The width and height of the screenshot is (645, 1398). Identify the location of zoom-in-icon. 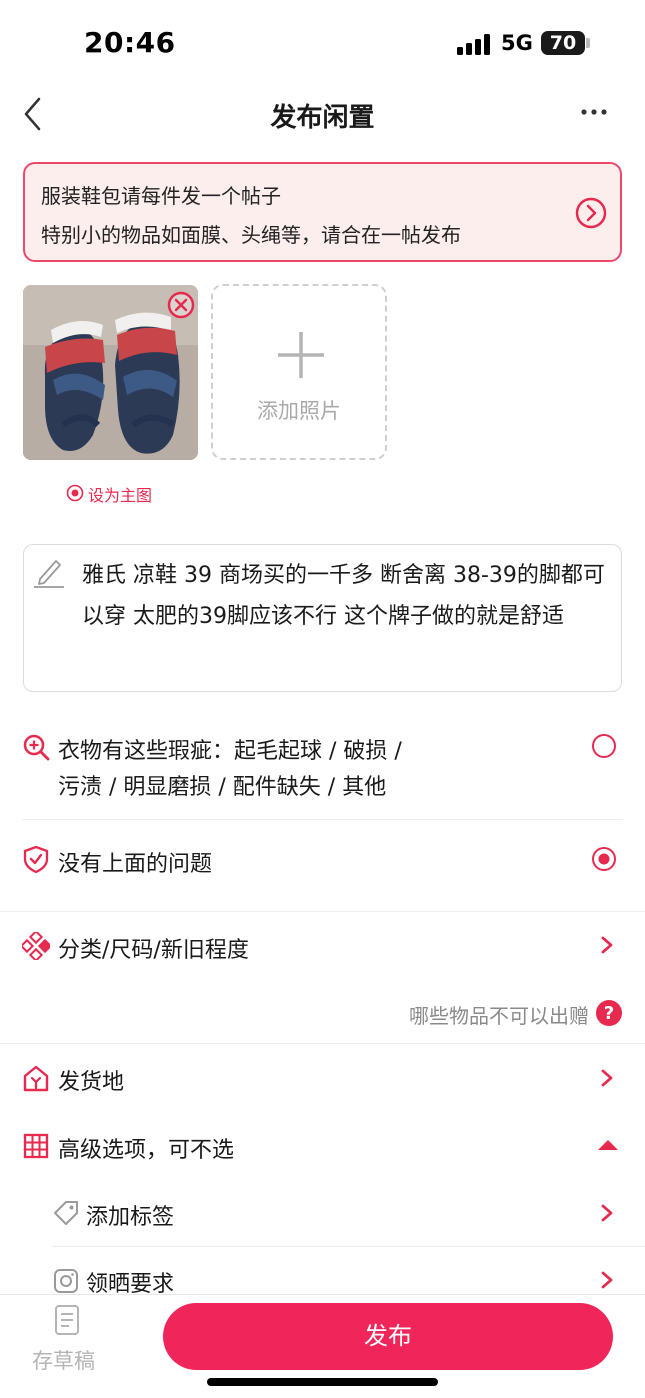
(36, 747).